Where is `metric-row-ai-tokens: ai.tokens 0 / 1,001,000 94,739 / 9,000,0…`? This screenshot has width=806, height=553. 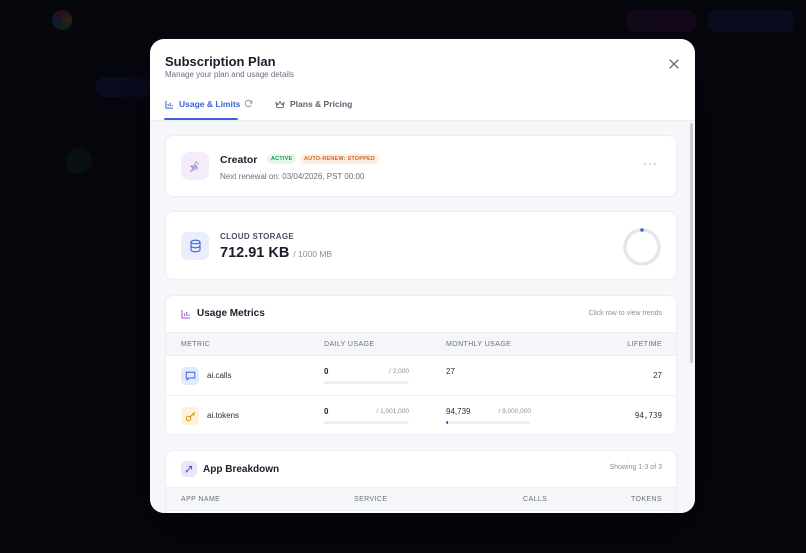 metric-row-ai-tokens: ai.tokens 0 / 1,001,000 94,739 / 9,000,0… is located at coordinates (421, 415).